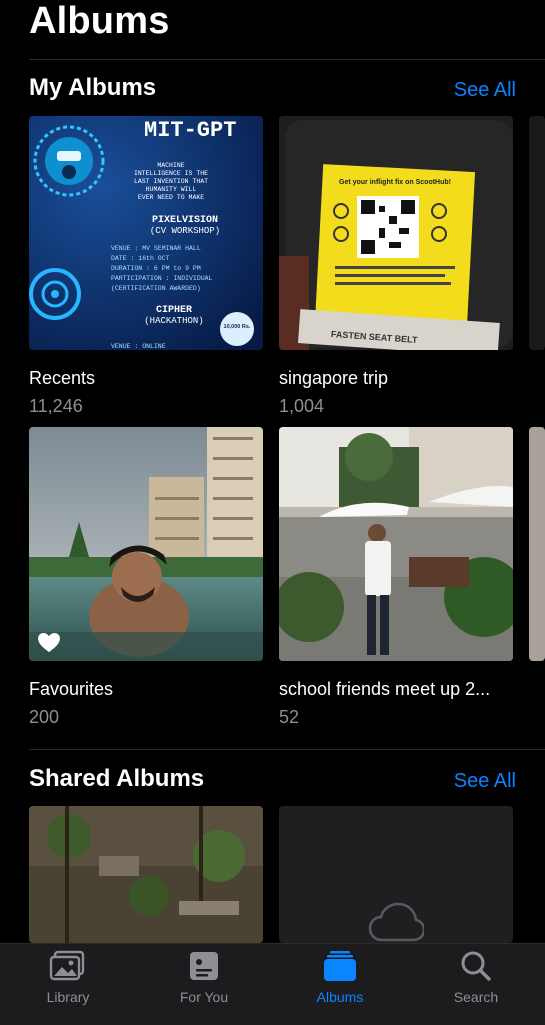 The height and width of the screenshot is (1025, 545). What do you see at coordinates (68, 997) in the screenshot?
I see `tab-label: Library` at bounding box center [68, 997].